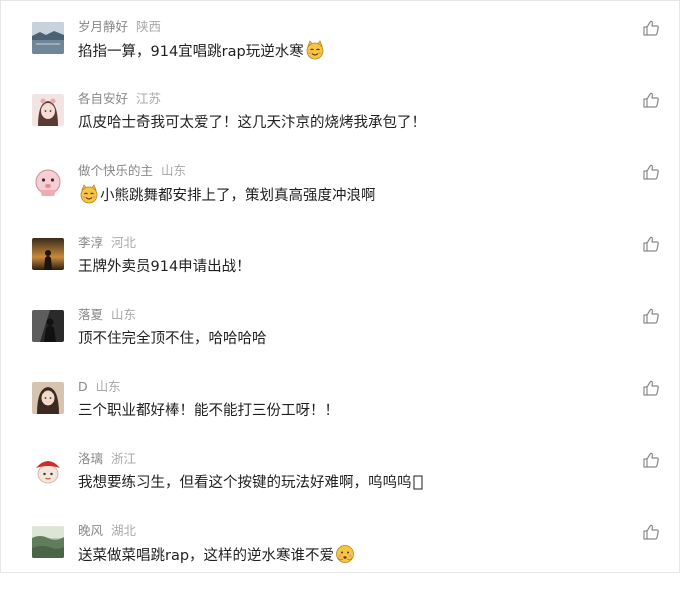 The height and width of the screenshot is (594, 680). What do you see at coordinates (345, 554) in the screenshot?
I see `shy-face-emoji` at bounding box center [345, 554].